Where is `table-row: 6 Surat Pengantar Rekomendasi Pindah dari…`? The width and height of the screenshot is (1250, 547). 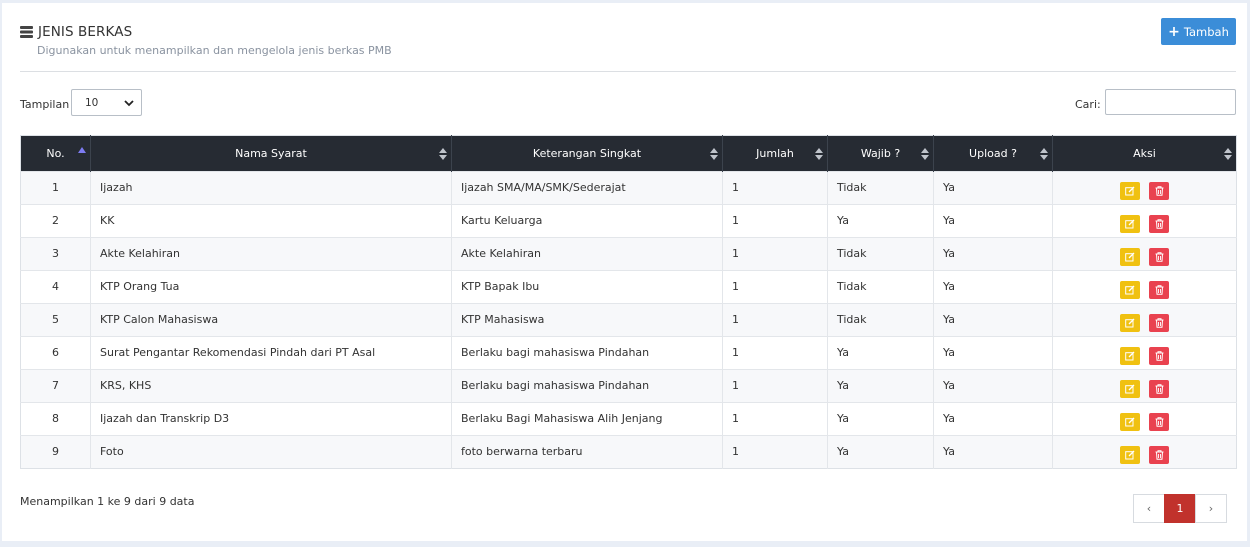
table-row: 6 Surat Pengantar Rekomendasi Pindah dari… is located at coordinates (628, 353).